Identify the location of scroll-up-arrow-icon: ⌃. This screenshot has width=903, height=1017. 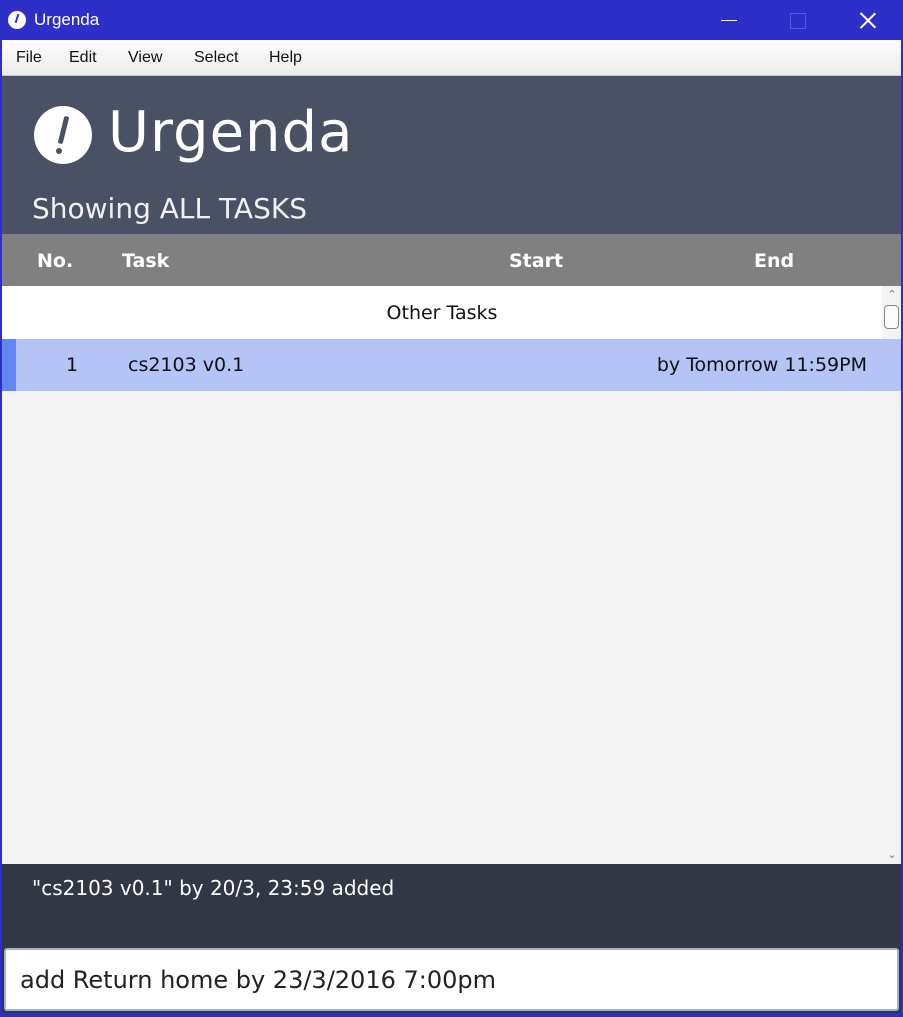
(892, 294).